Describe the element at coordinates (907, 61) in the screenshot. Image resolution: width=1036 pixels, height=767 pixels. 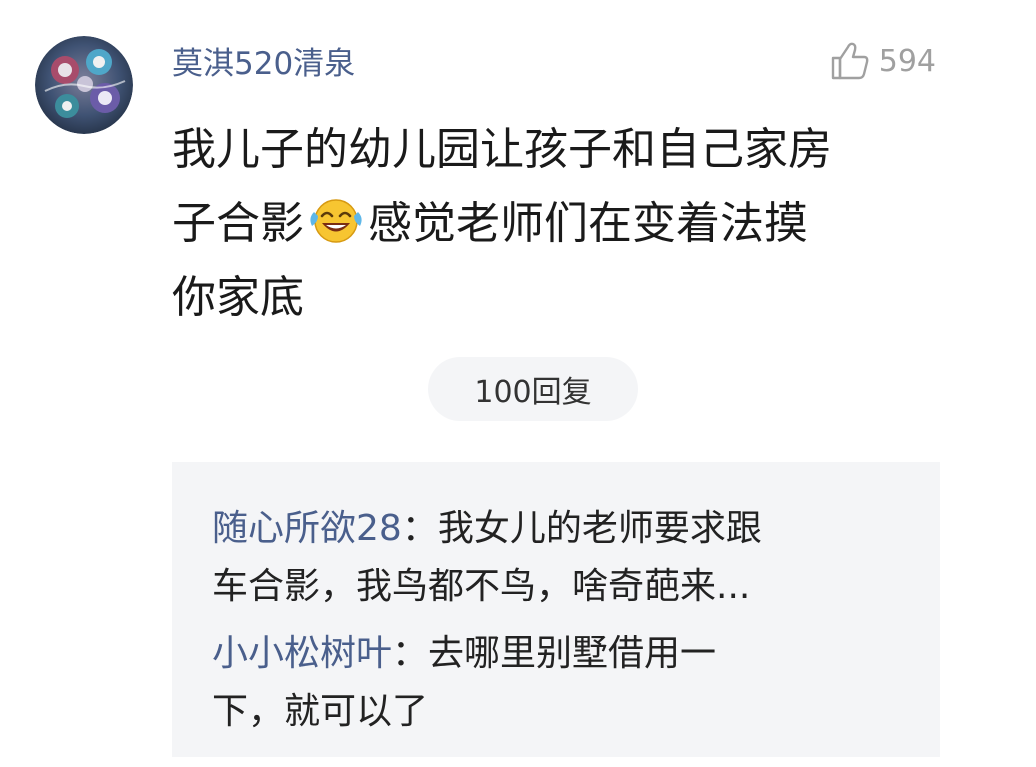
I see `like-count: 594` at that location.